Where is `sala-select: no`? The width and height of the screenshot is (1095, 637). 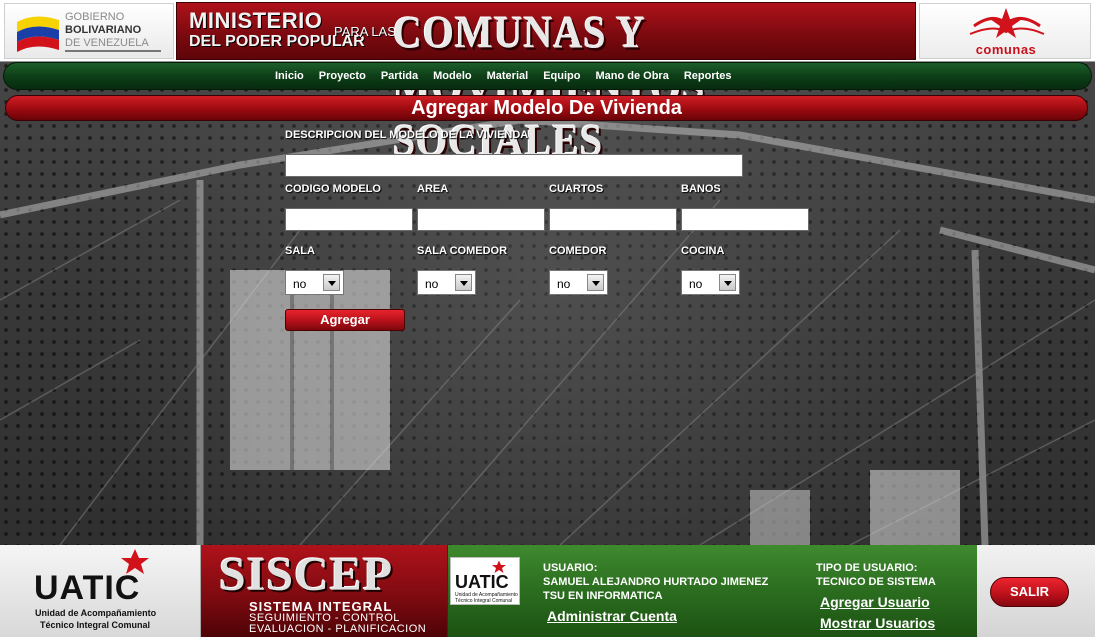
sala-select: no is located at coordinates (314, 282).